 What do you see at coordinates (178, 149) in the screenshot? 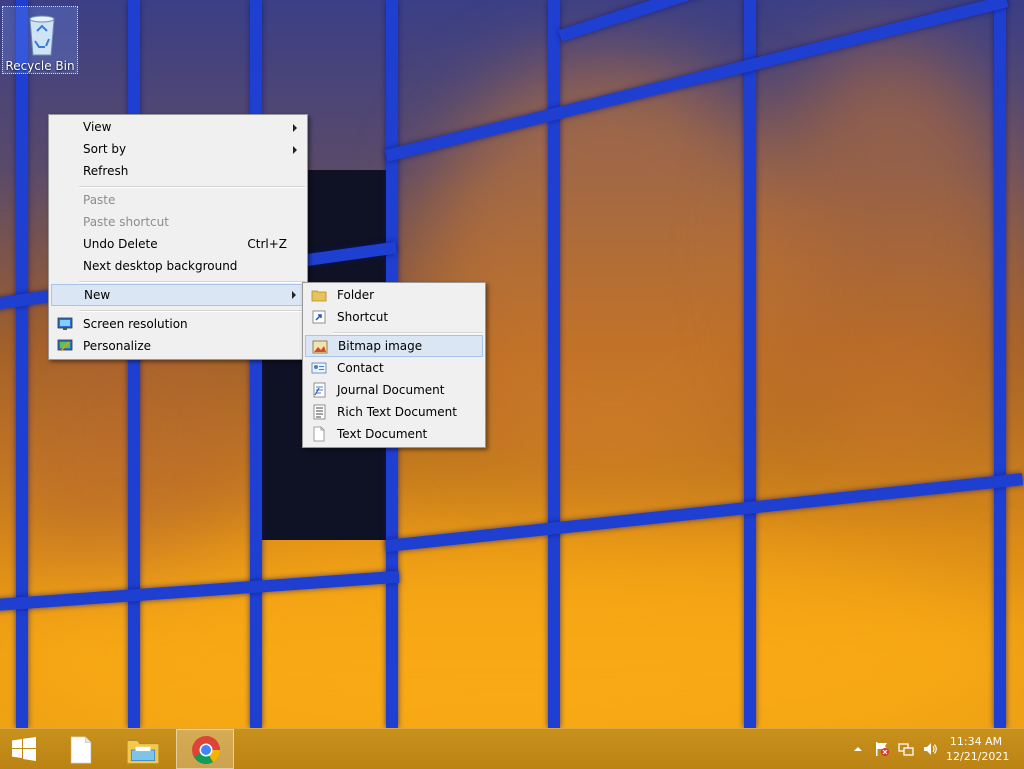
I see `menu-item-sort-by: Sort by` at bounding box center [178, 149].